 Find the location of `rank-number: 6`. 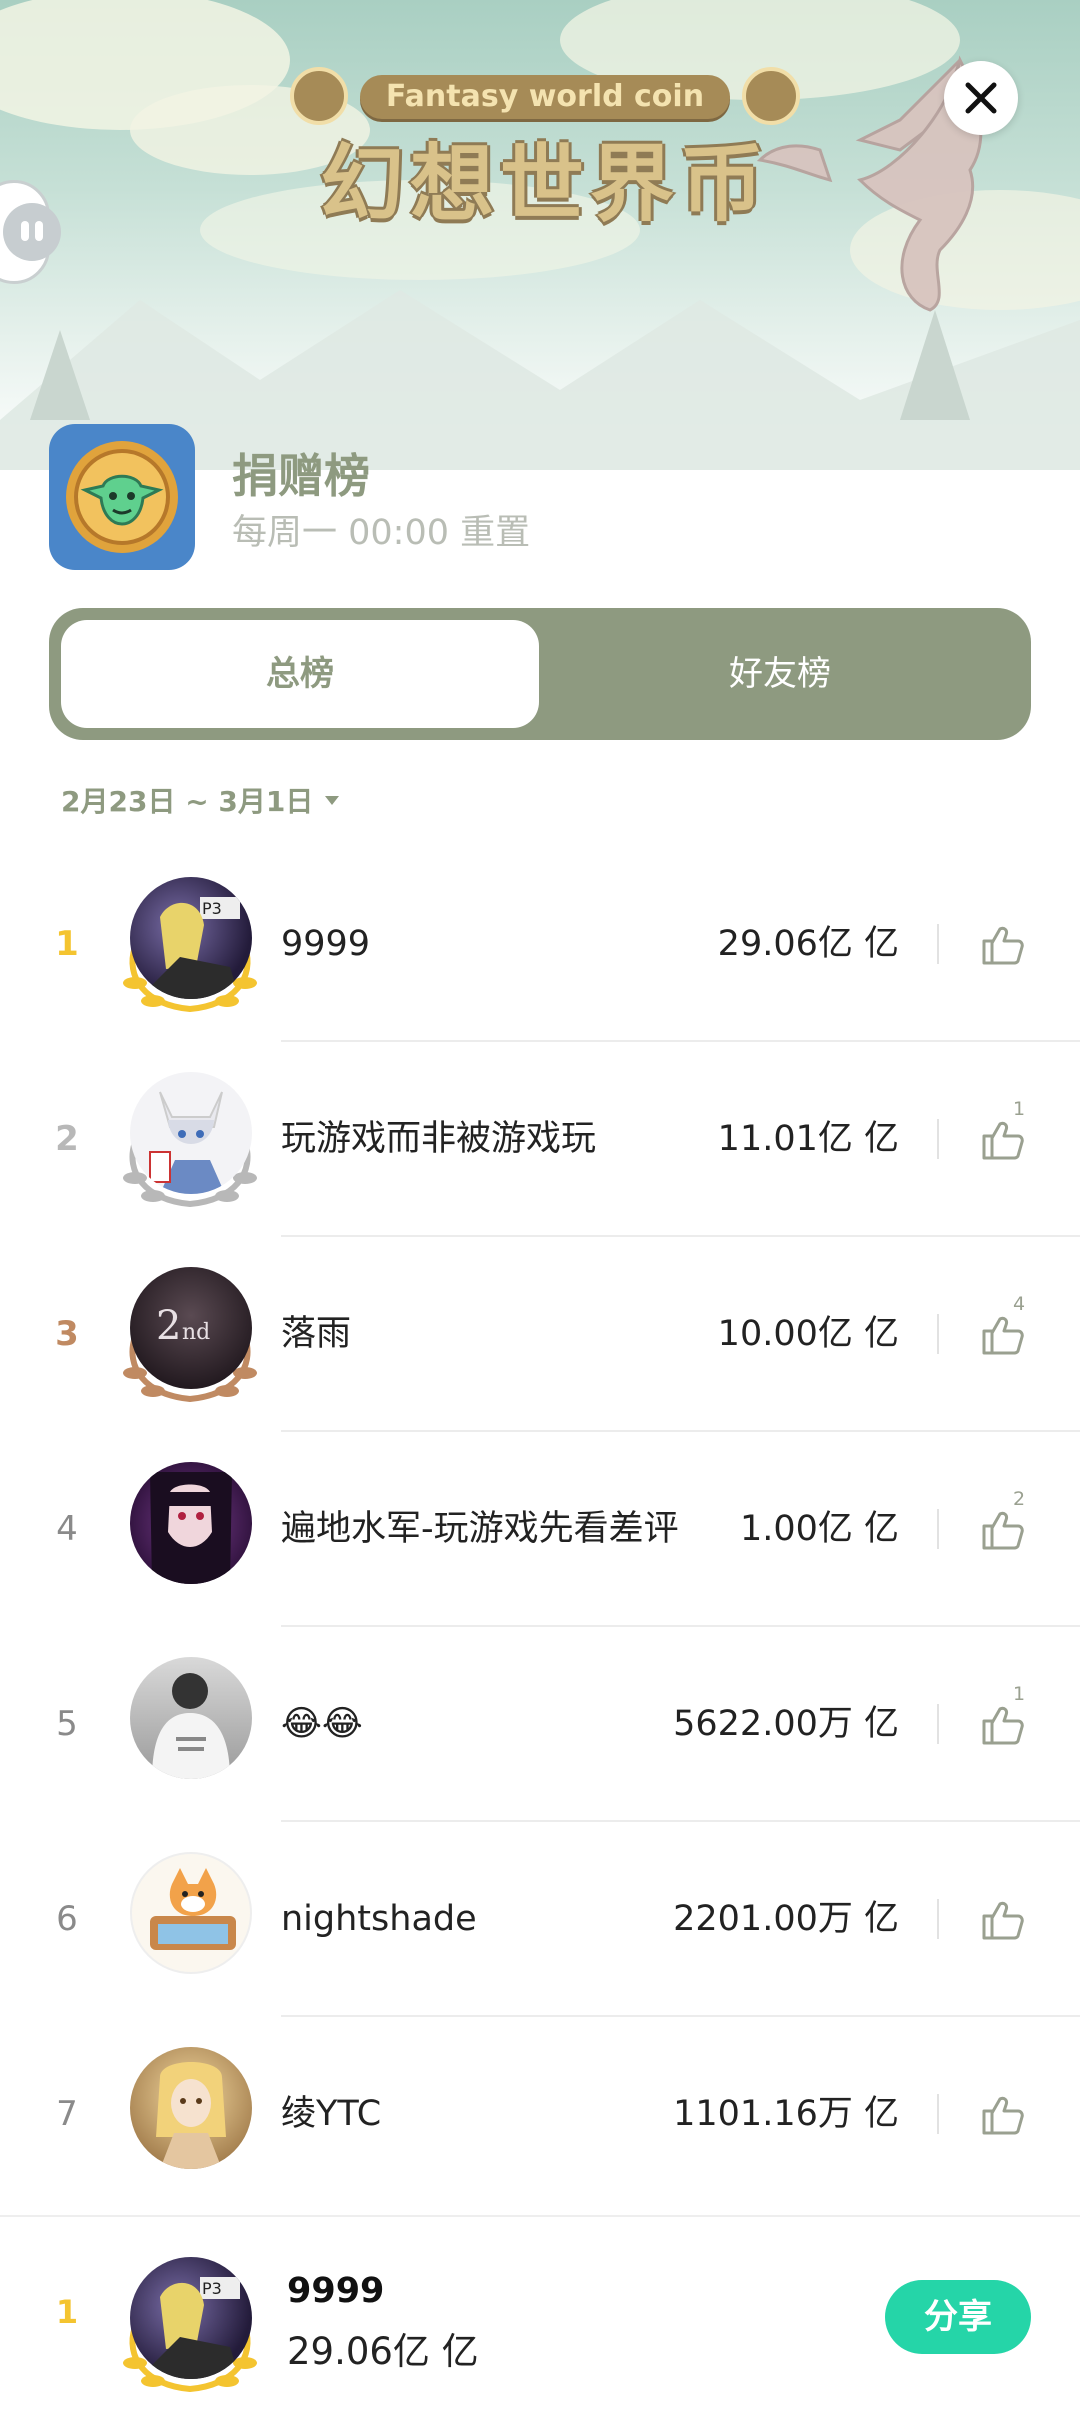

rank-number: 6 is located at coordinates (67, 1919).